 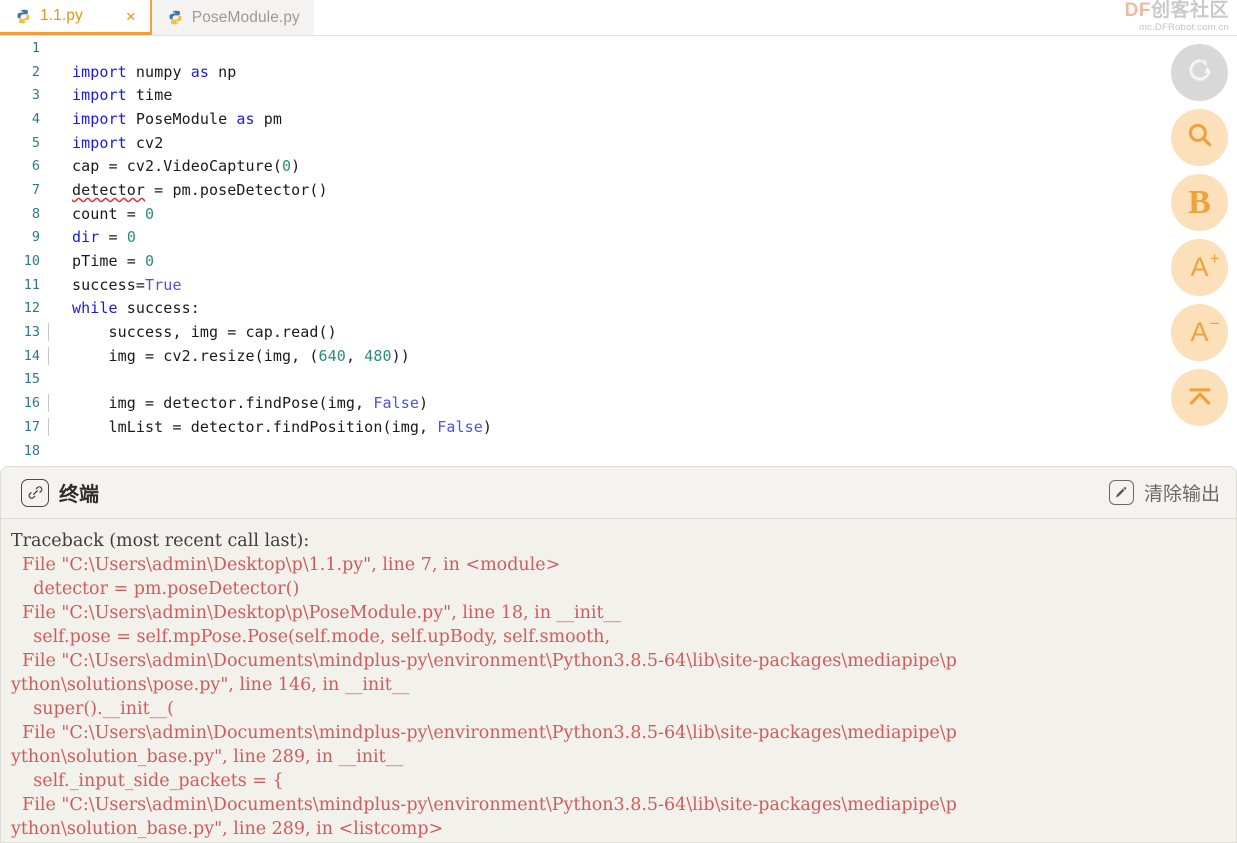 What do you see at coordinates (1121, 492) in the screenshot?
I see `eraser-icon` at bounding box center [1121, 492].